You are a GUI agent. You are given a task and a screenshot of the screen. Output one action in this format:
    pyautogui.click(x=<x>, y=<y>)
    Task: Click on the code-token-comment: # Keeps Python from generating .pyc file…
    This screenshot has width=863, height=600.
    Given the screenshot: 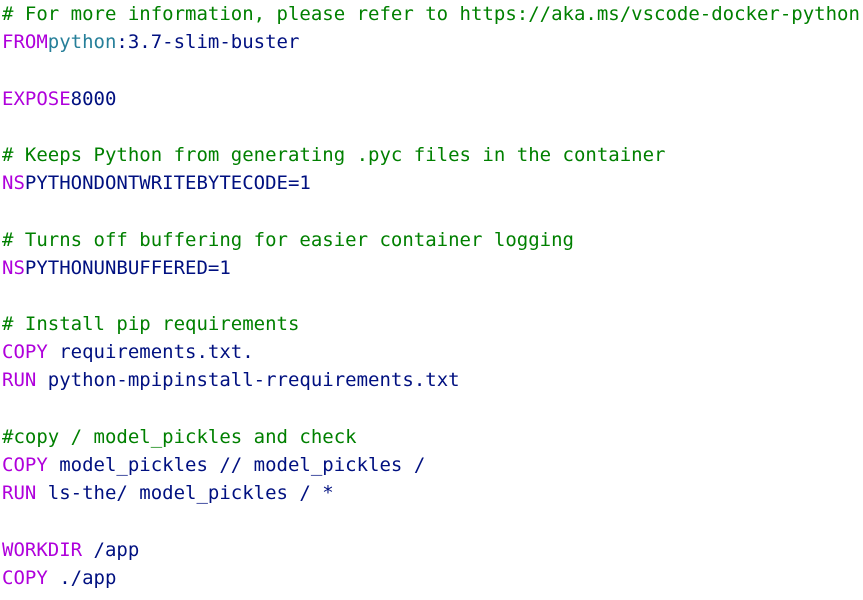 What is the action you would take?
    pyautogui.click(x=334, y=154)
    